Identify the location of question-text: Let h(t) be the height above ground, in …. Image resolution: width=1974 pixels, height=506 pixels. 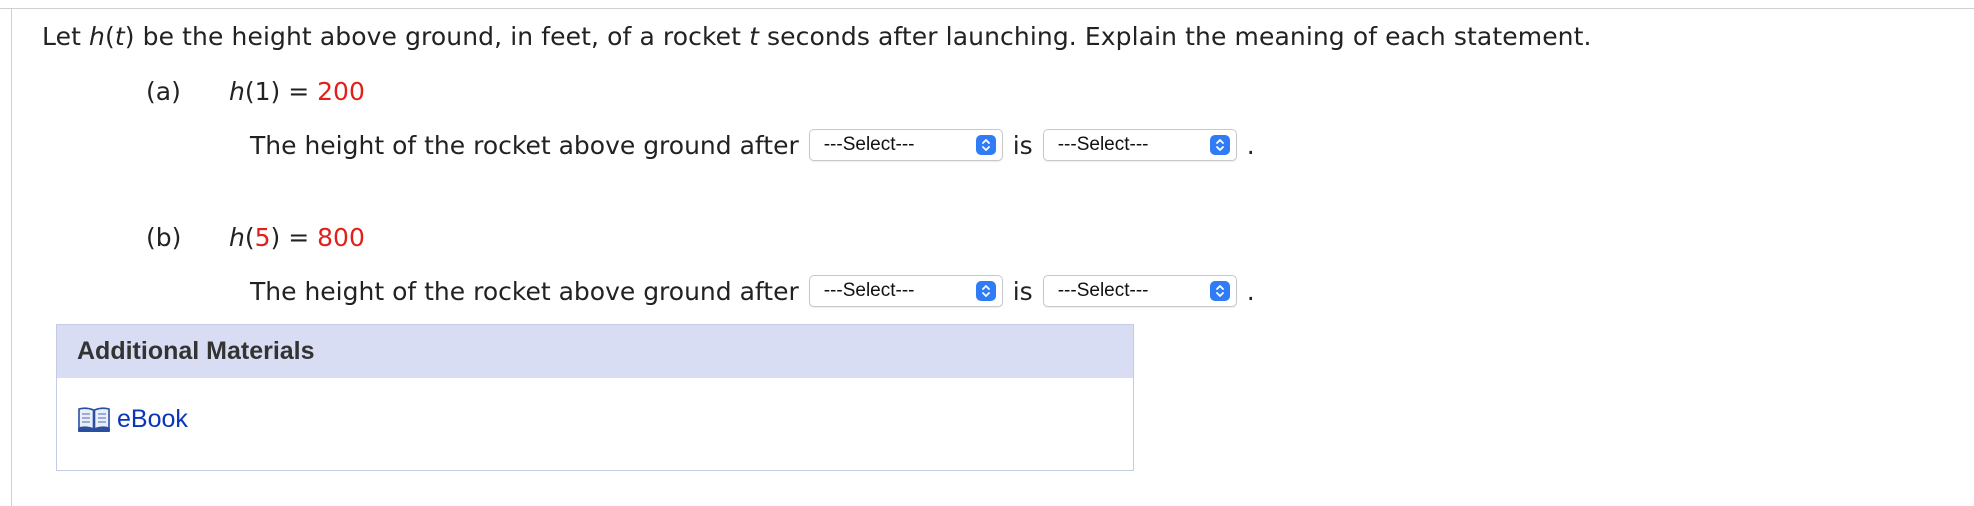
(817, 36).